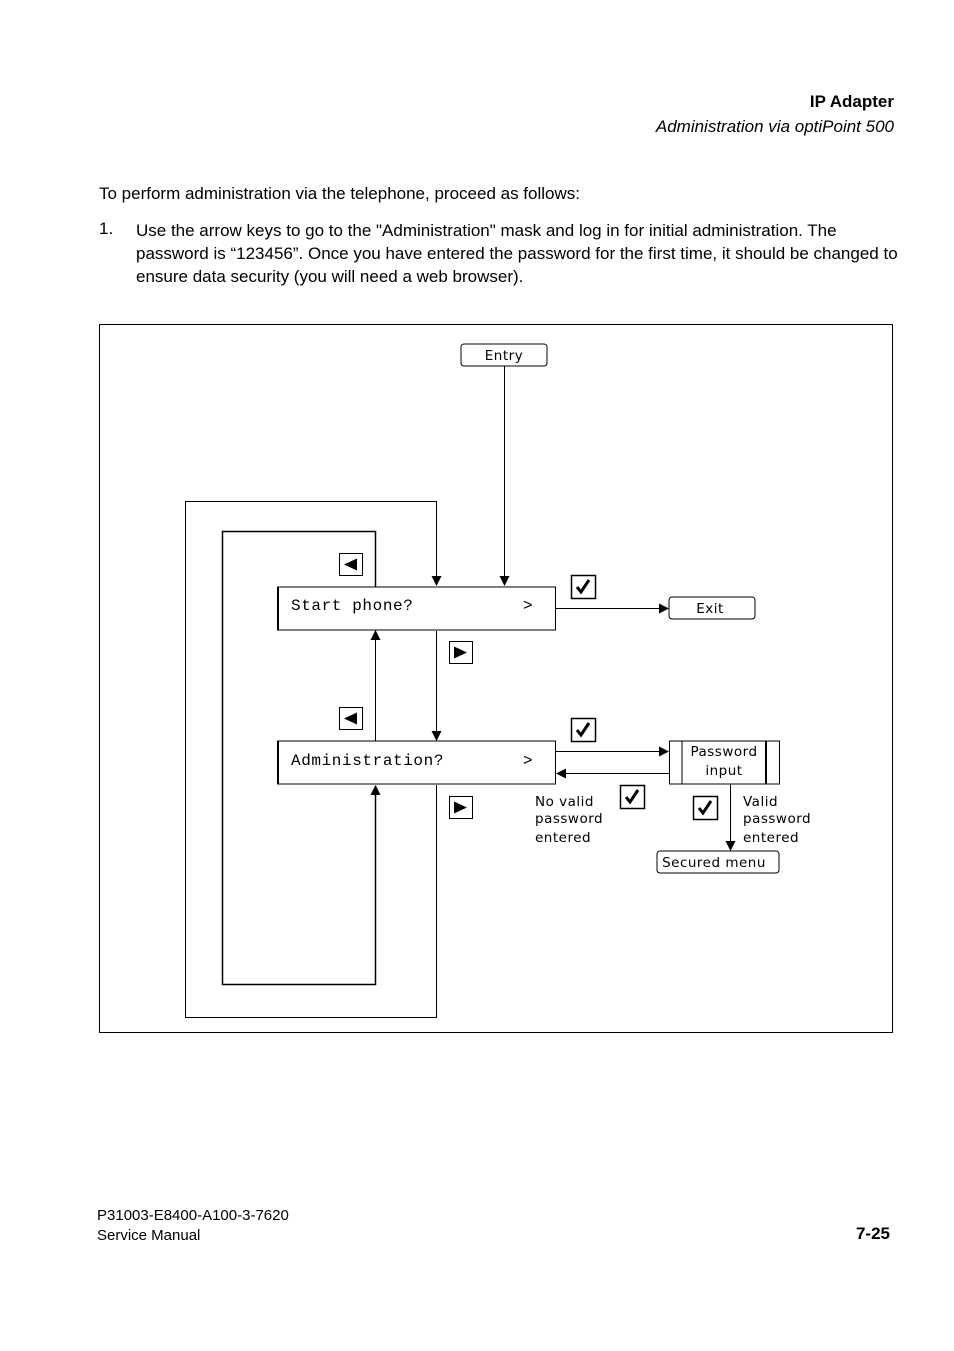 This screenshot has height=1351, width=954. I want to click on exit-label: Exit, so click(710, 609).